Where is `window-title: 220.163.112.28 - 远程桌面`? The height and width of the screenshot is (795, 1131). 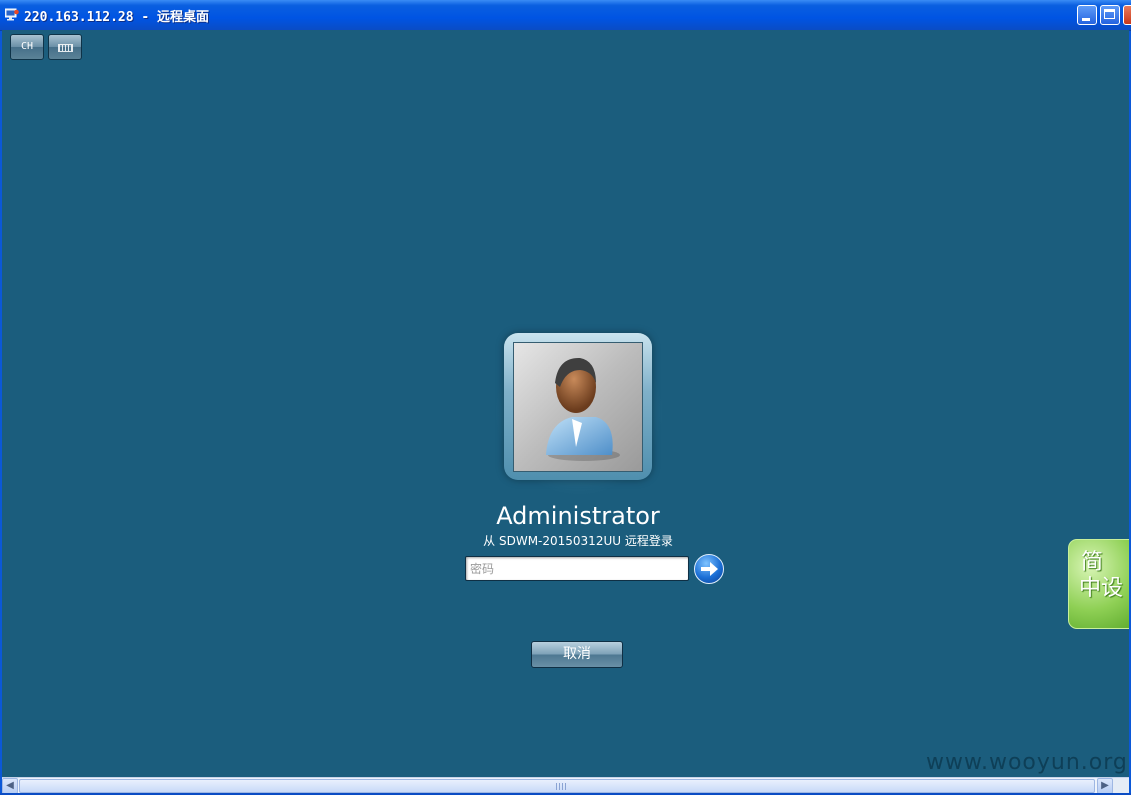
window-title: 220.163.112.28 - 远程桌面 is located at coordinates (117, 17).